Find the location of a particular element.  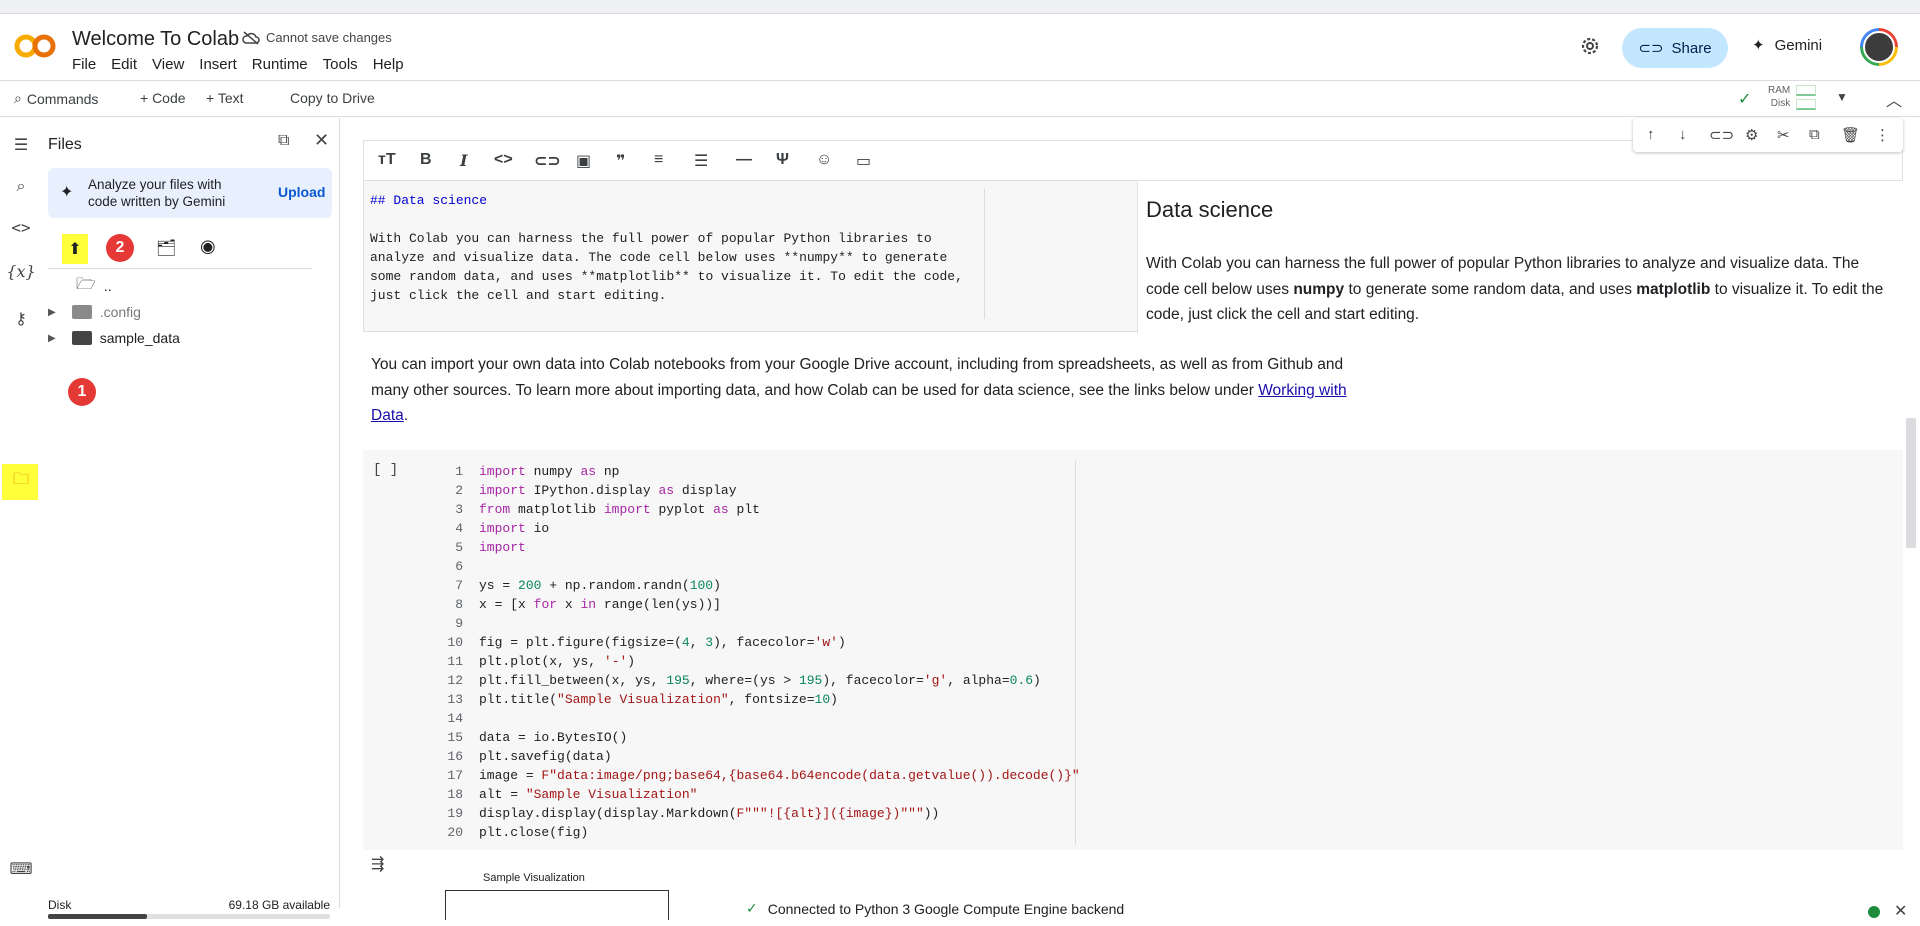

code-line: import numpy as np is located at coordinates (549, 471).